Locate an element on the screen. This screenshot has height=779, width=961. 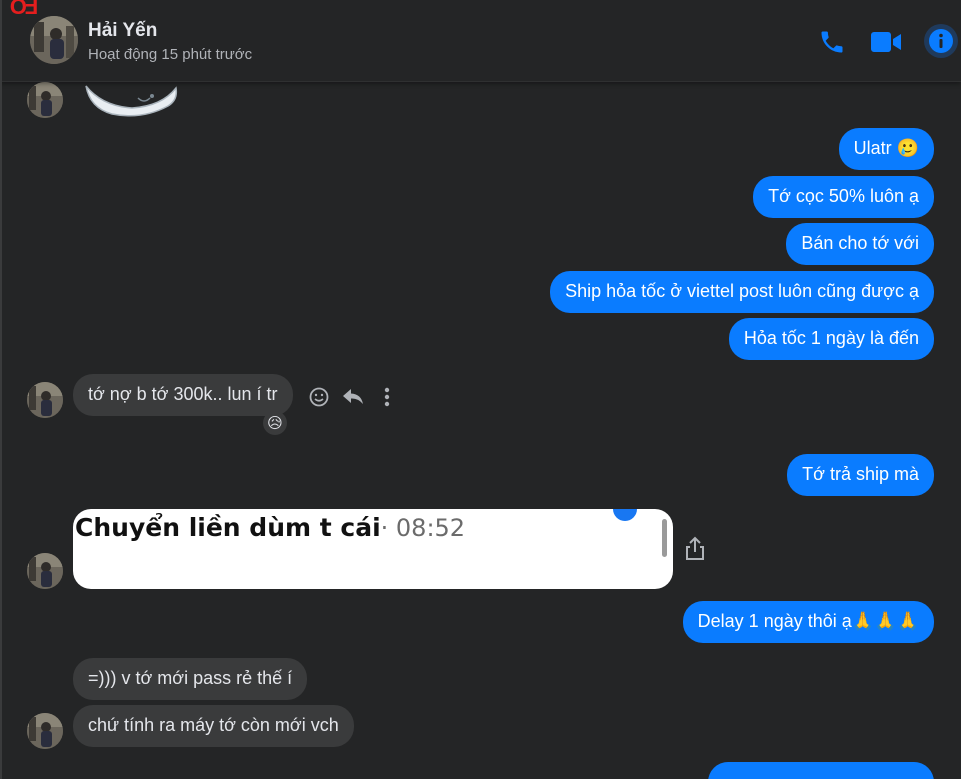
message-reaction: 😥 is located at coordinates (275, 423).